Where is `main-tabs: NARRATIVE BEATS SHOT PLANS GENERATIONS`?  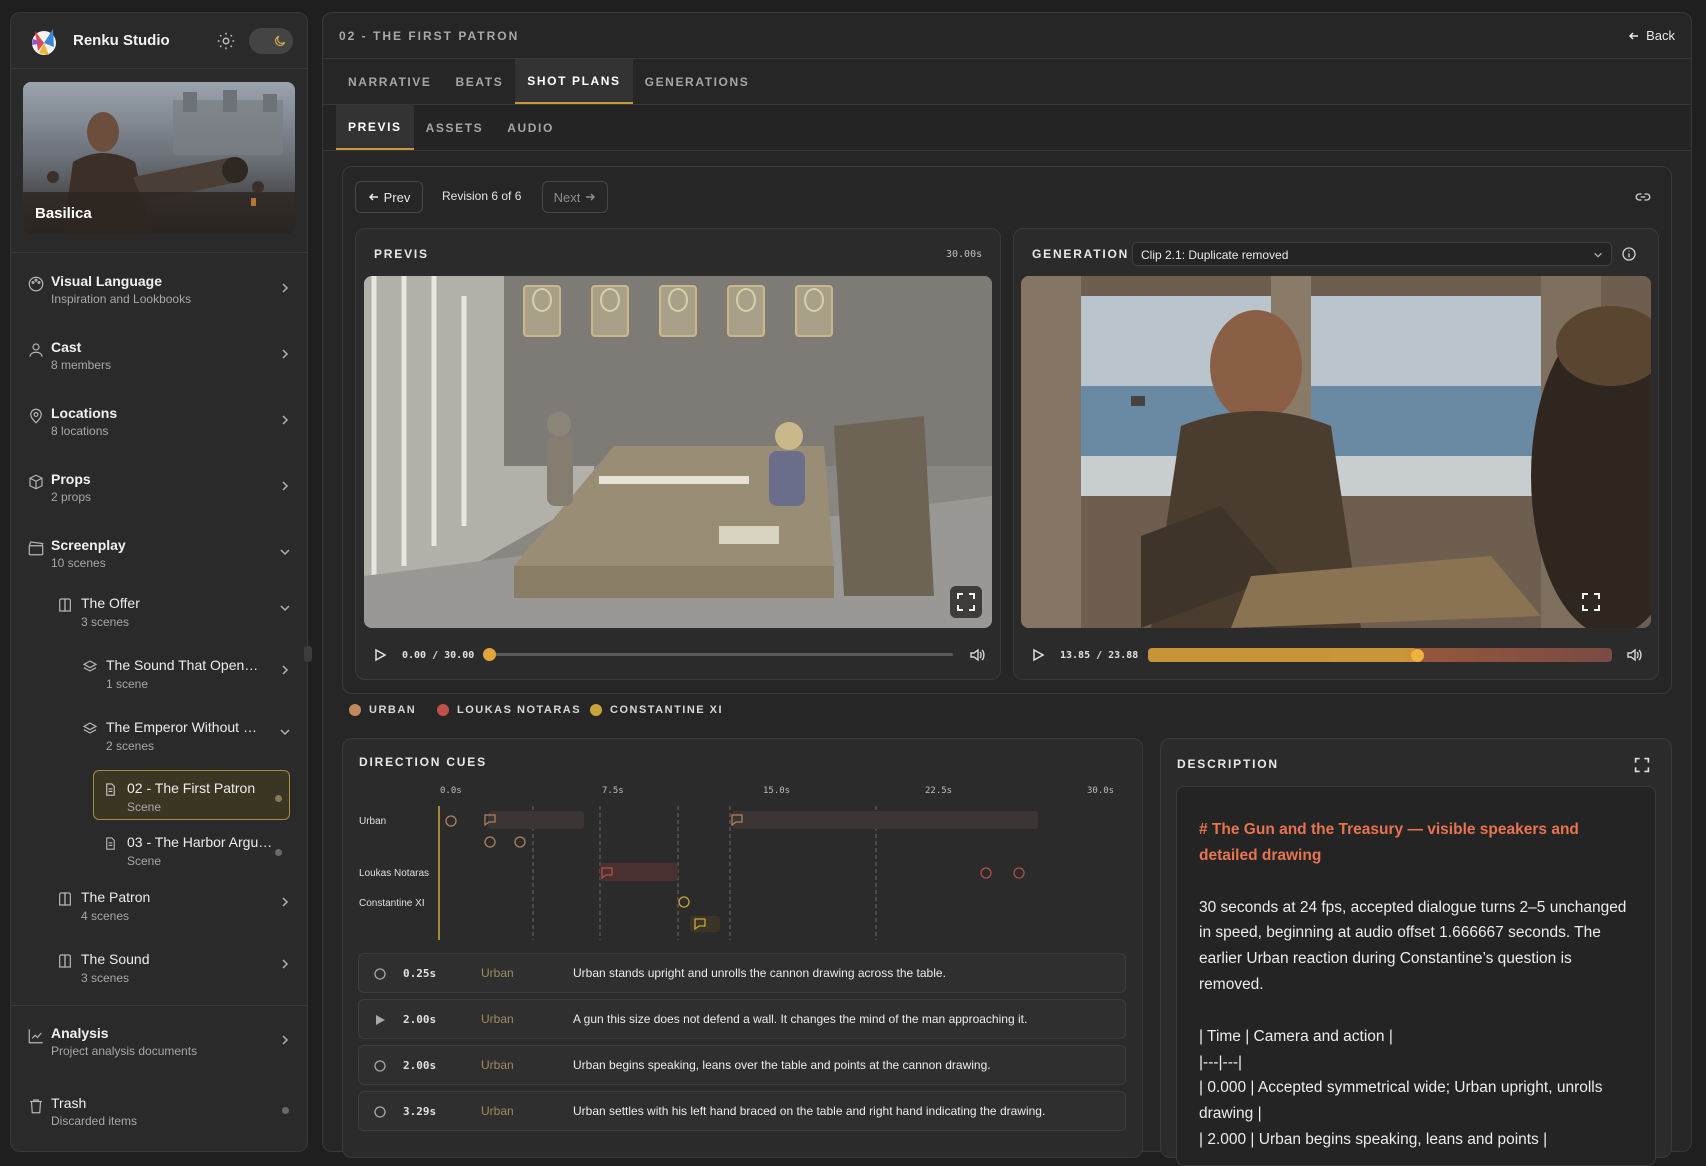
main-tabs: NARRATIVE BEATS SHOT PLANS GENERATIONS is located at coordinates (1007, 82).